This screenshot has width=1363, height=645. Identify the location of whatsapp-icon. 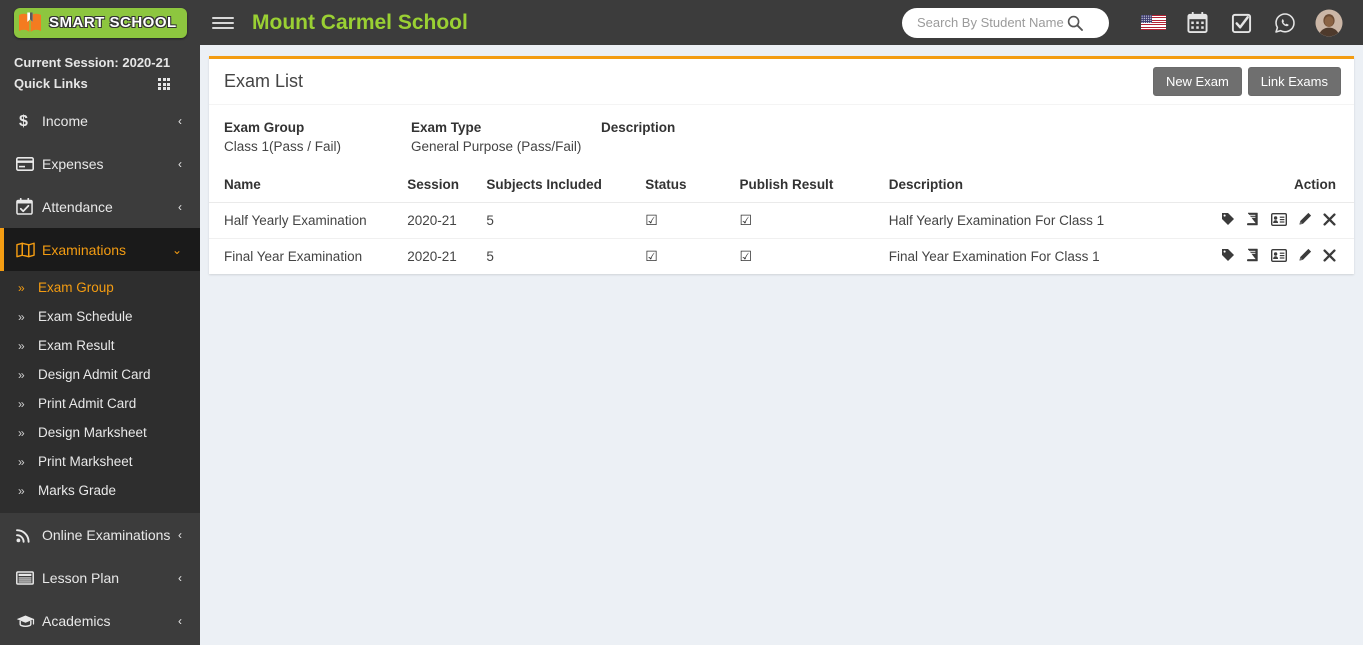
(1285, 22).